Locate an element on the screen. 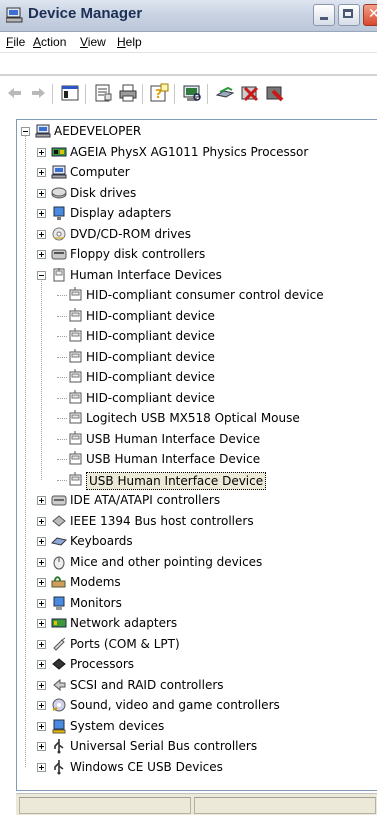 The height and width of the screenshot is (815, 377). mouse-icon is located at coordinates (59, 562).